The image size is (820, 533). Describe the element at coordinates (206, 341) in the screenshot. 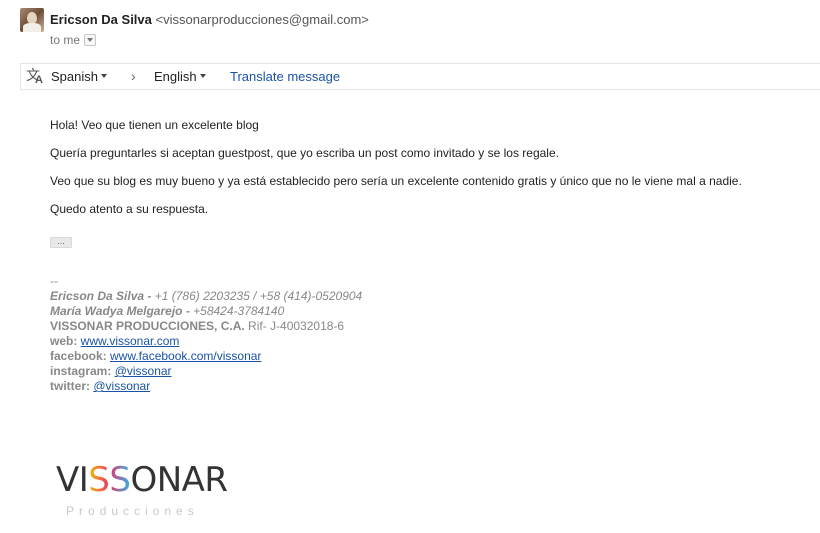

I see `signature-web-line: web: www.vissonar.com` at that location.